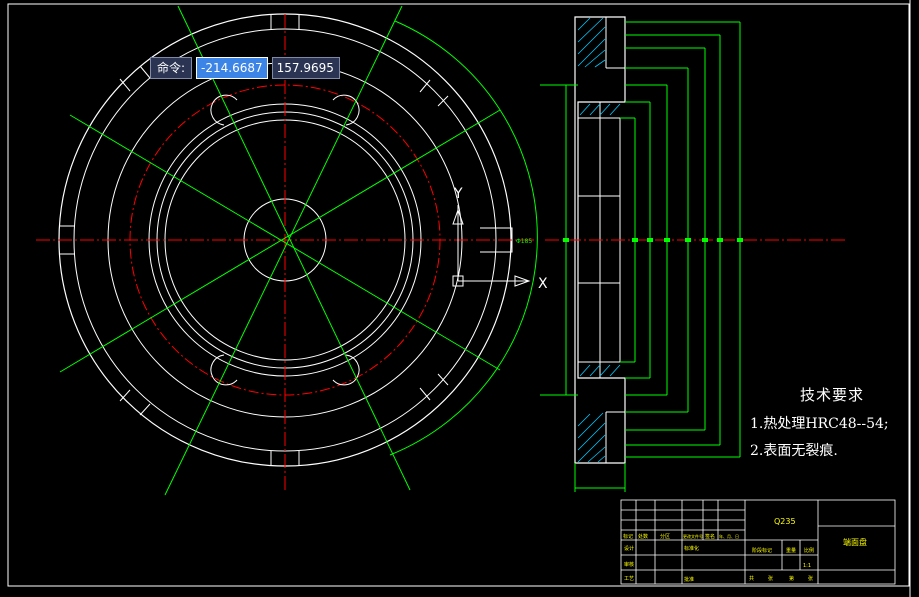  What do you see at coordinates (710, 536) in the screenshot?
I see `label-signature: 签名` at bounding box center [710, 536].